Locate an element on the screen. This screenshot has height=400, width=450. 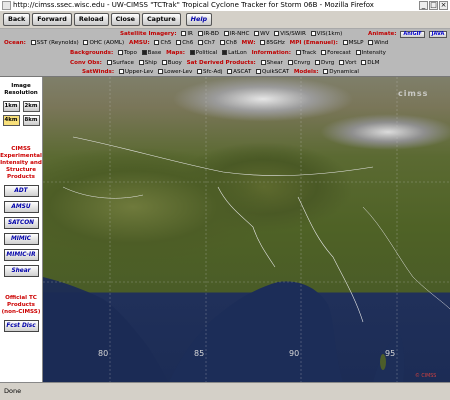
help-button: Help is located at coordinates (199, 19).